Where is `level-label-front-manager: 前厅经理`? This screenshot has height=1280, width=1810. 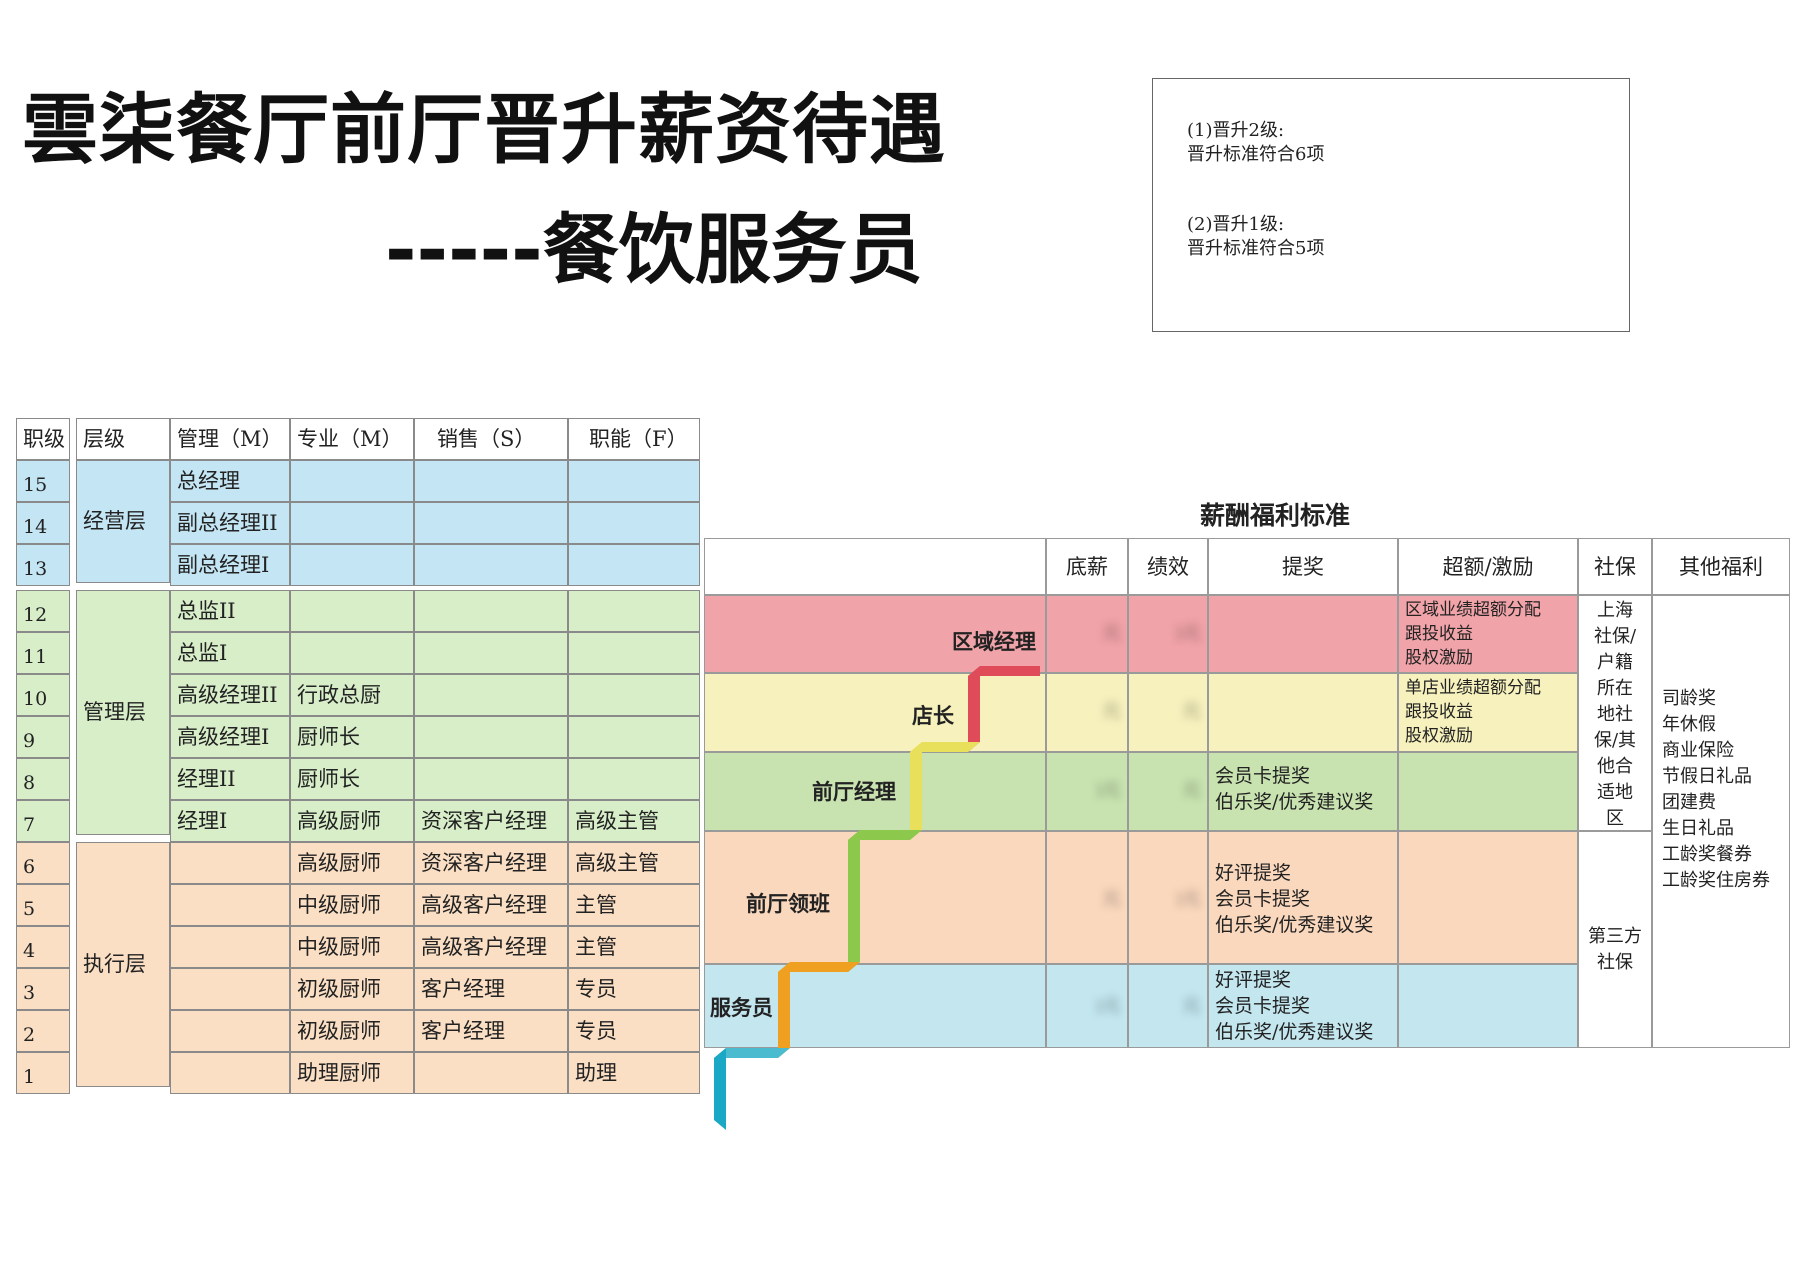
level-label-front-manager: 前厅经理 is located at coordinates (854, 792).